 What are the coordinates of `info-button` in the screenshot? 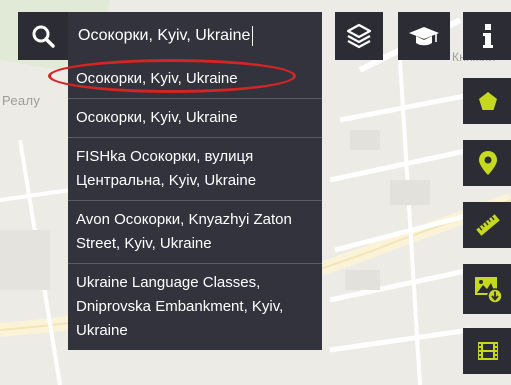 It's located at (487, 36).